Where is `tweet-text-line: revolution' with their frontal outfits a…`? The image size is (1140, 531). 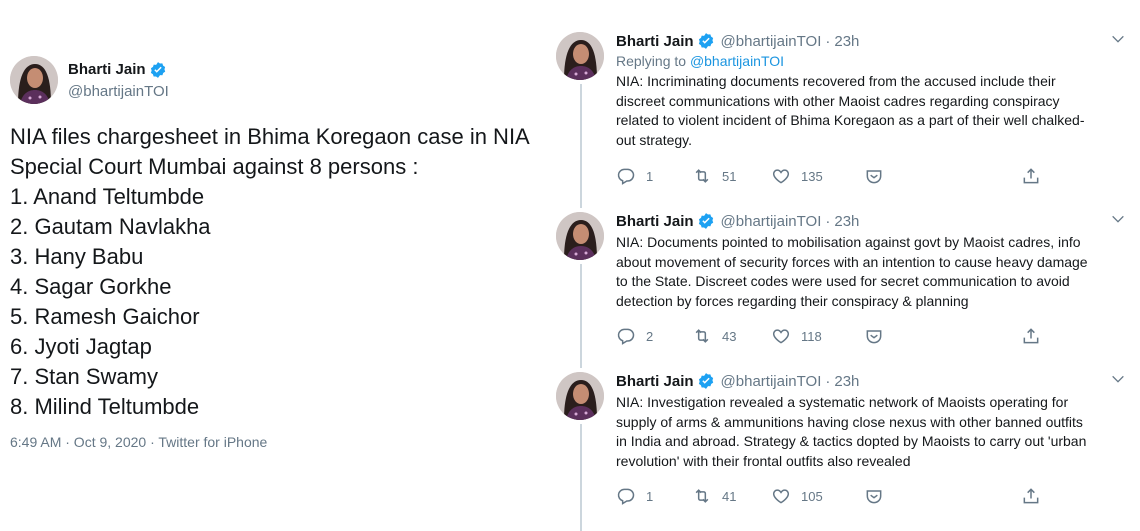
tweet-text-line: revolution' with their frontal outfits a… is located at coordinates (763, 460).